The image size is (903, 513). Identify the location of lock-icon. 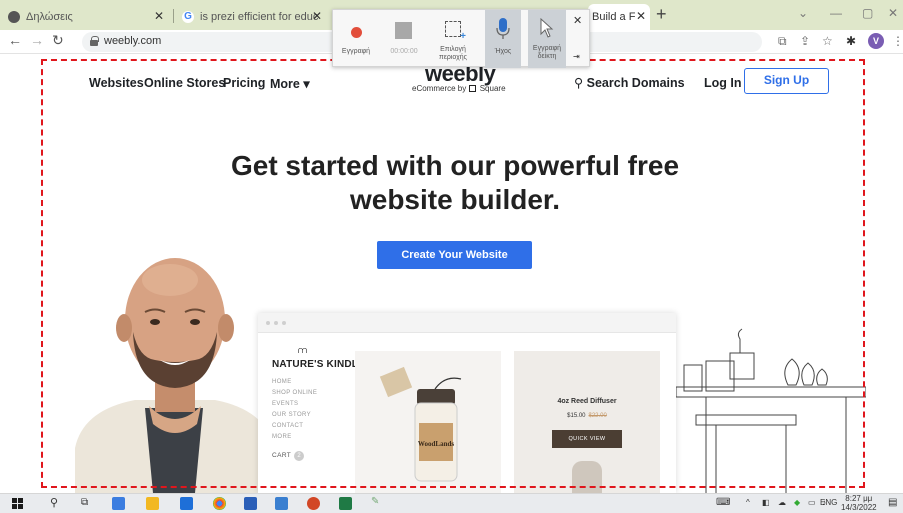
(94, 41).